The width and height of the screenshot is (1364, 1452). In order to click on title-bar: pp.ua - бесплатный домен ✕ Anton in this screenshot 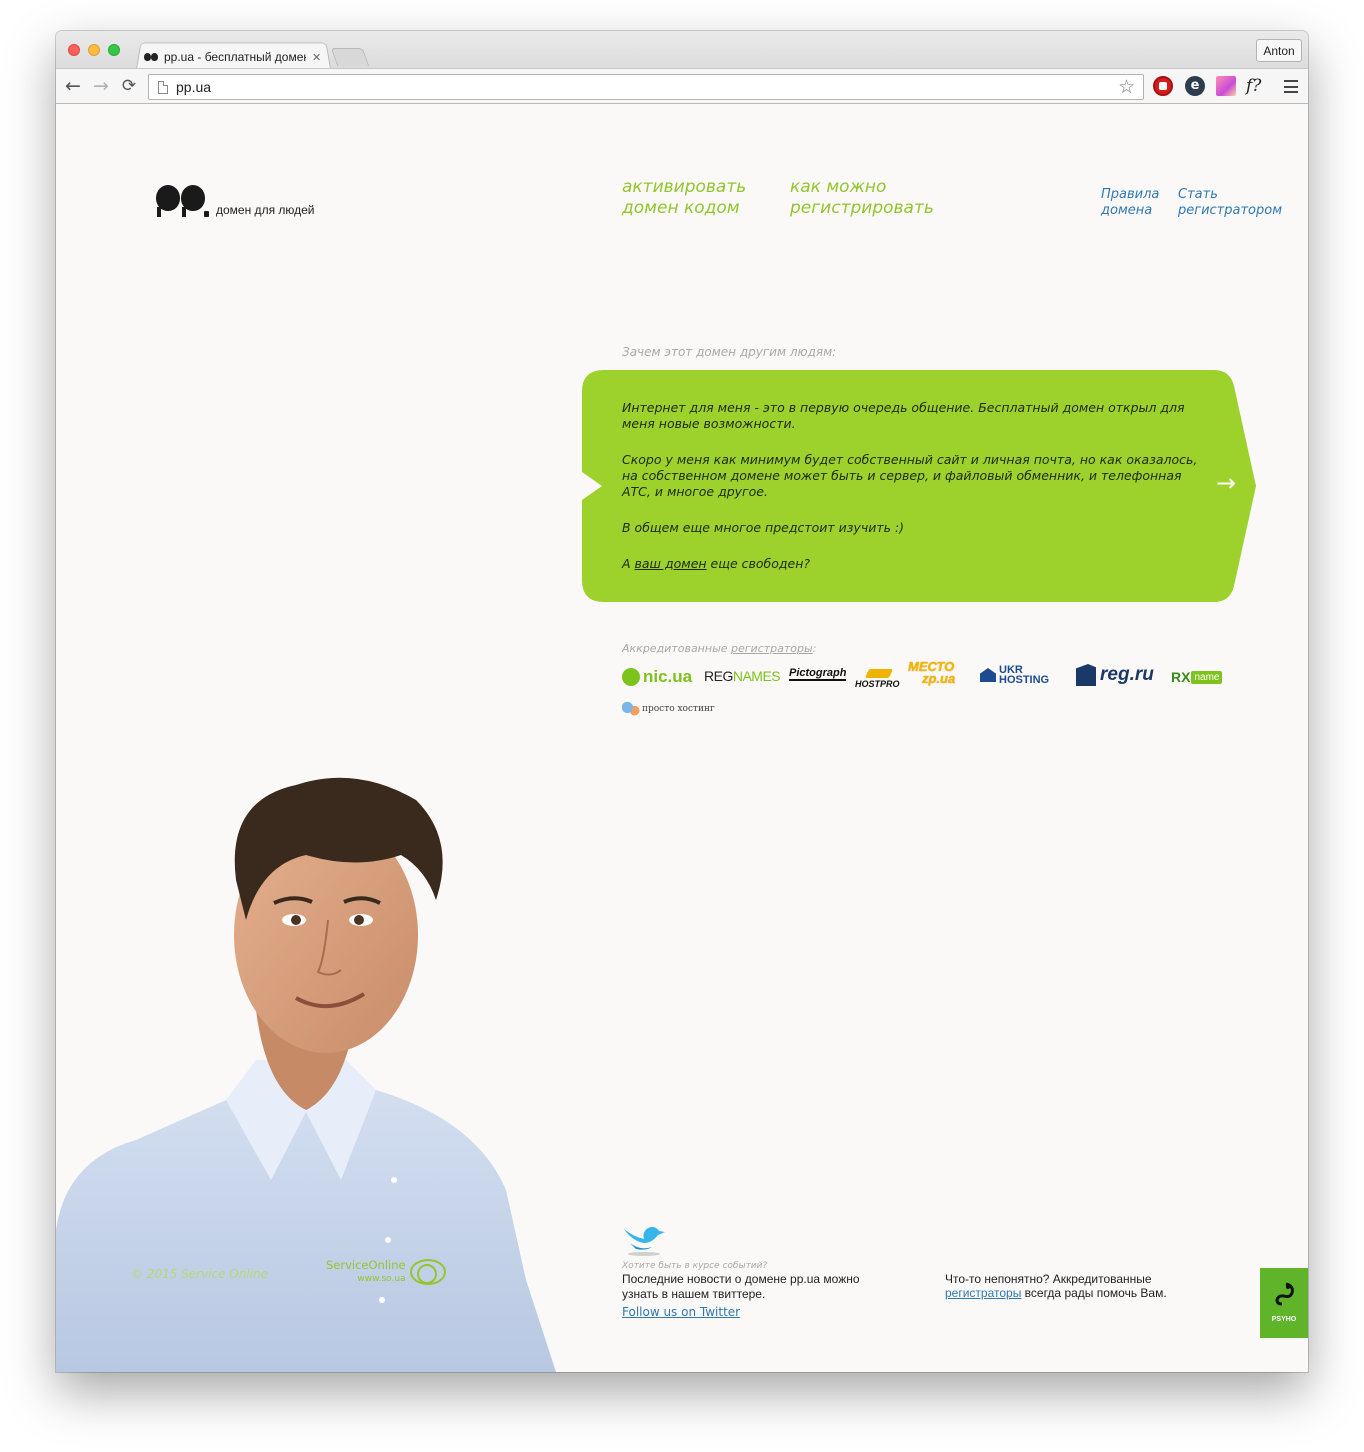, I will do `click(682, 50)`.